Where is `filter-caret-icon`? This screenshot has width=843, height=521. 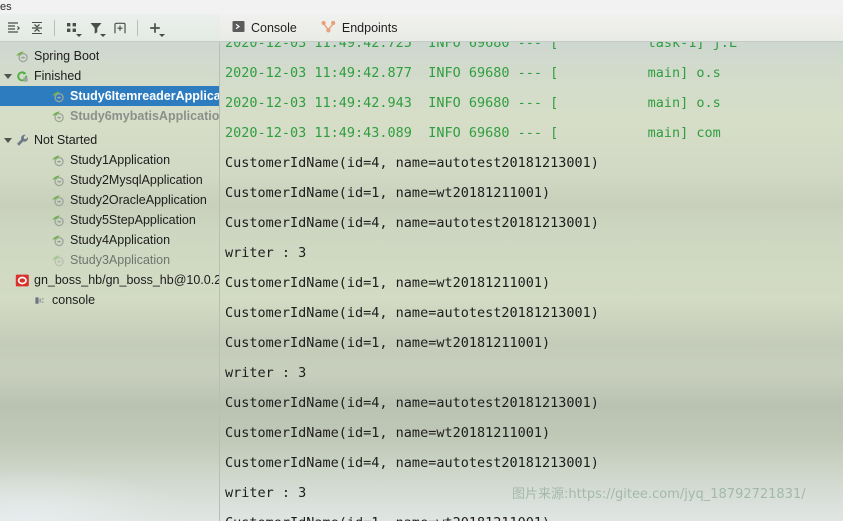
filter-caret-icon is located at coordinates (103, 35).